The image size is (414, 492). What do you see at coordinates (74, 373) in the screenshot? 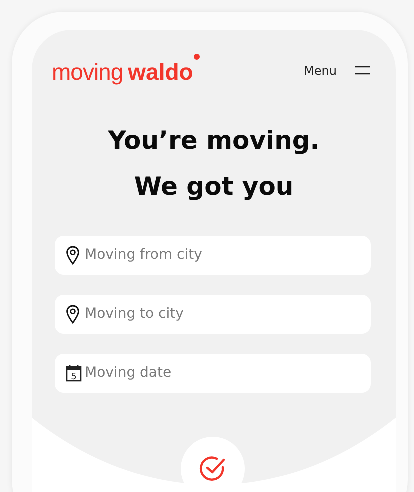
I see `calendar-icon: 5` at bounding box center [74, 373].